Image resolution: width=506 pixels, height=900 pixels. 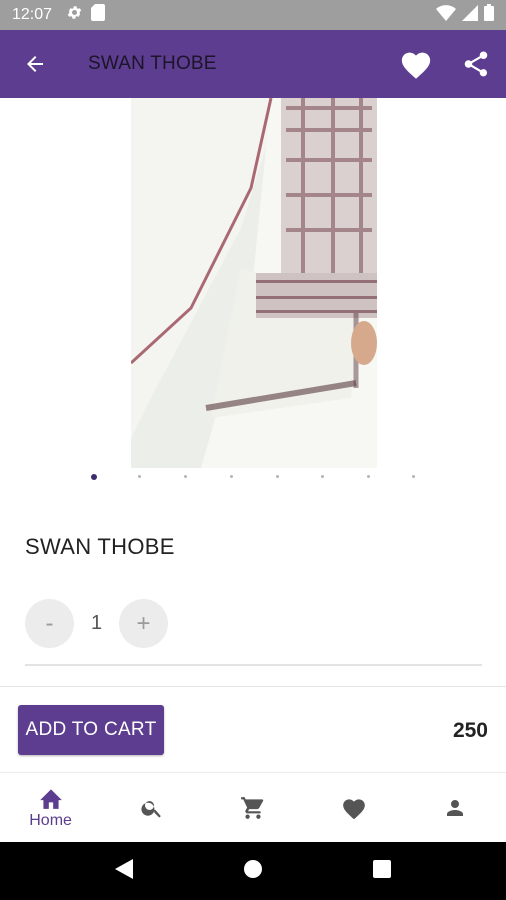 What do you see at coordinates (94, 477) in the screenshot?
I see `page-dot-active` at bounding box center [94, 477].